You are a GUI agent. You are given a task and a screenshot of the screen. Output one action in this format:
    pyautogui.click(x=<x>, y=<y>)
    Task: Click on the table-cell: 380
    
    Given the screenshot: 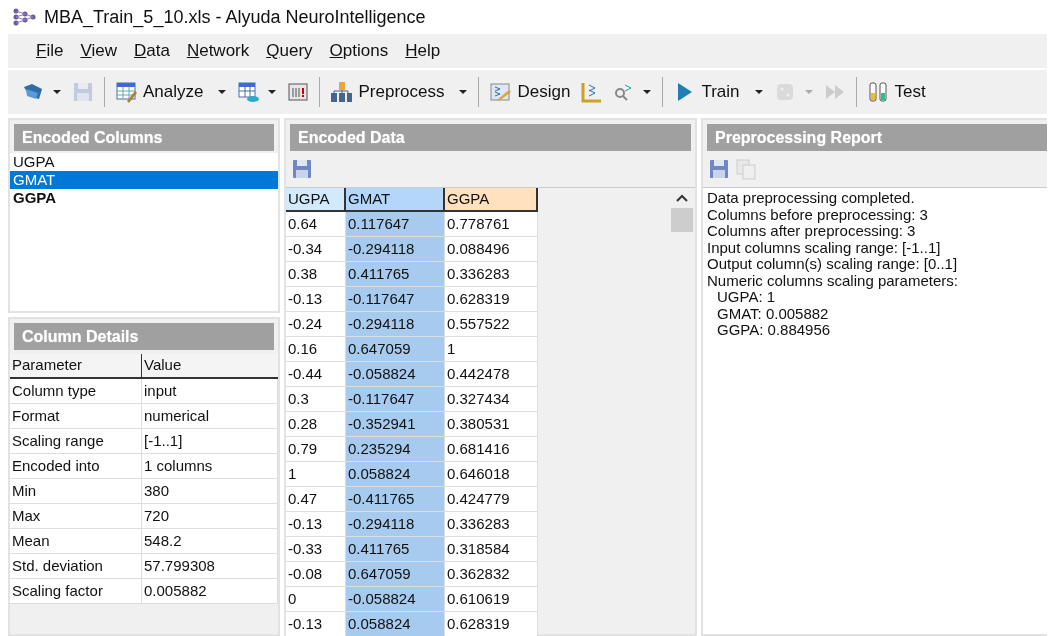 What is the action you would take?
    pyautogui.click(x=210, y=491)
    